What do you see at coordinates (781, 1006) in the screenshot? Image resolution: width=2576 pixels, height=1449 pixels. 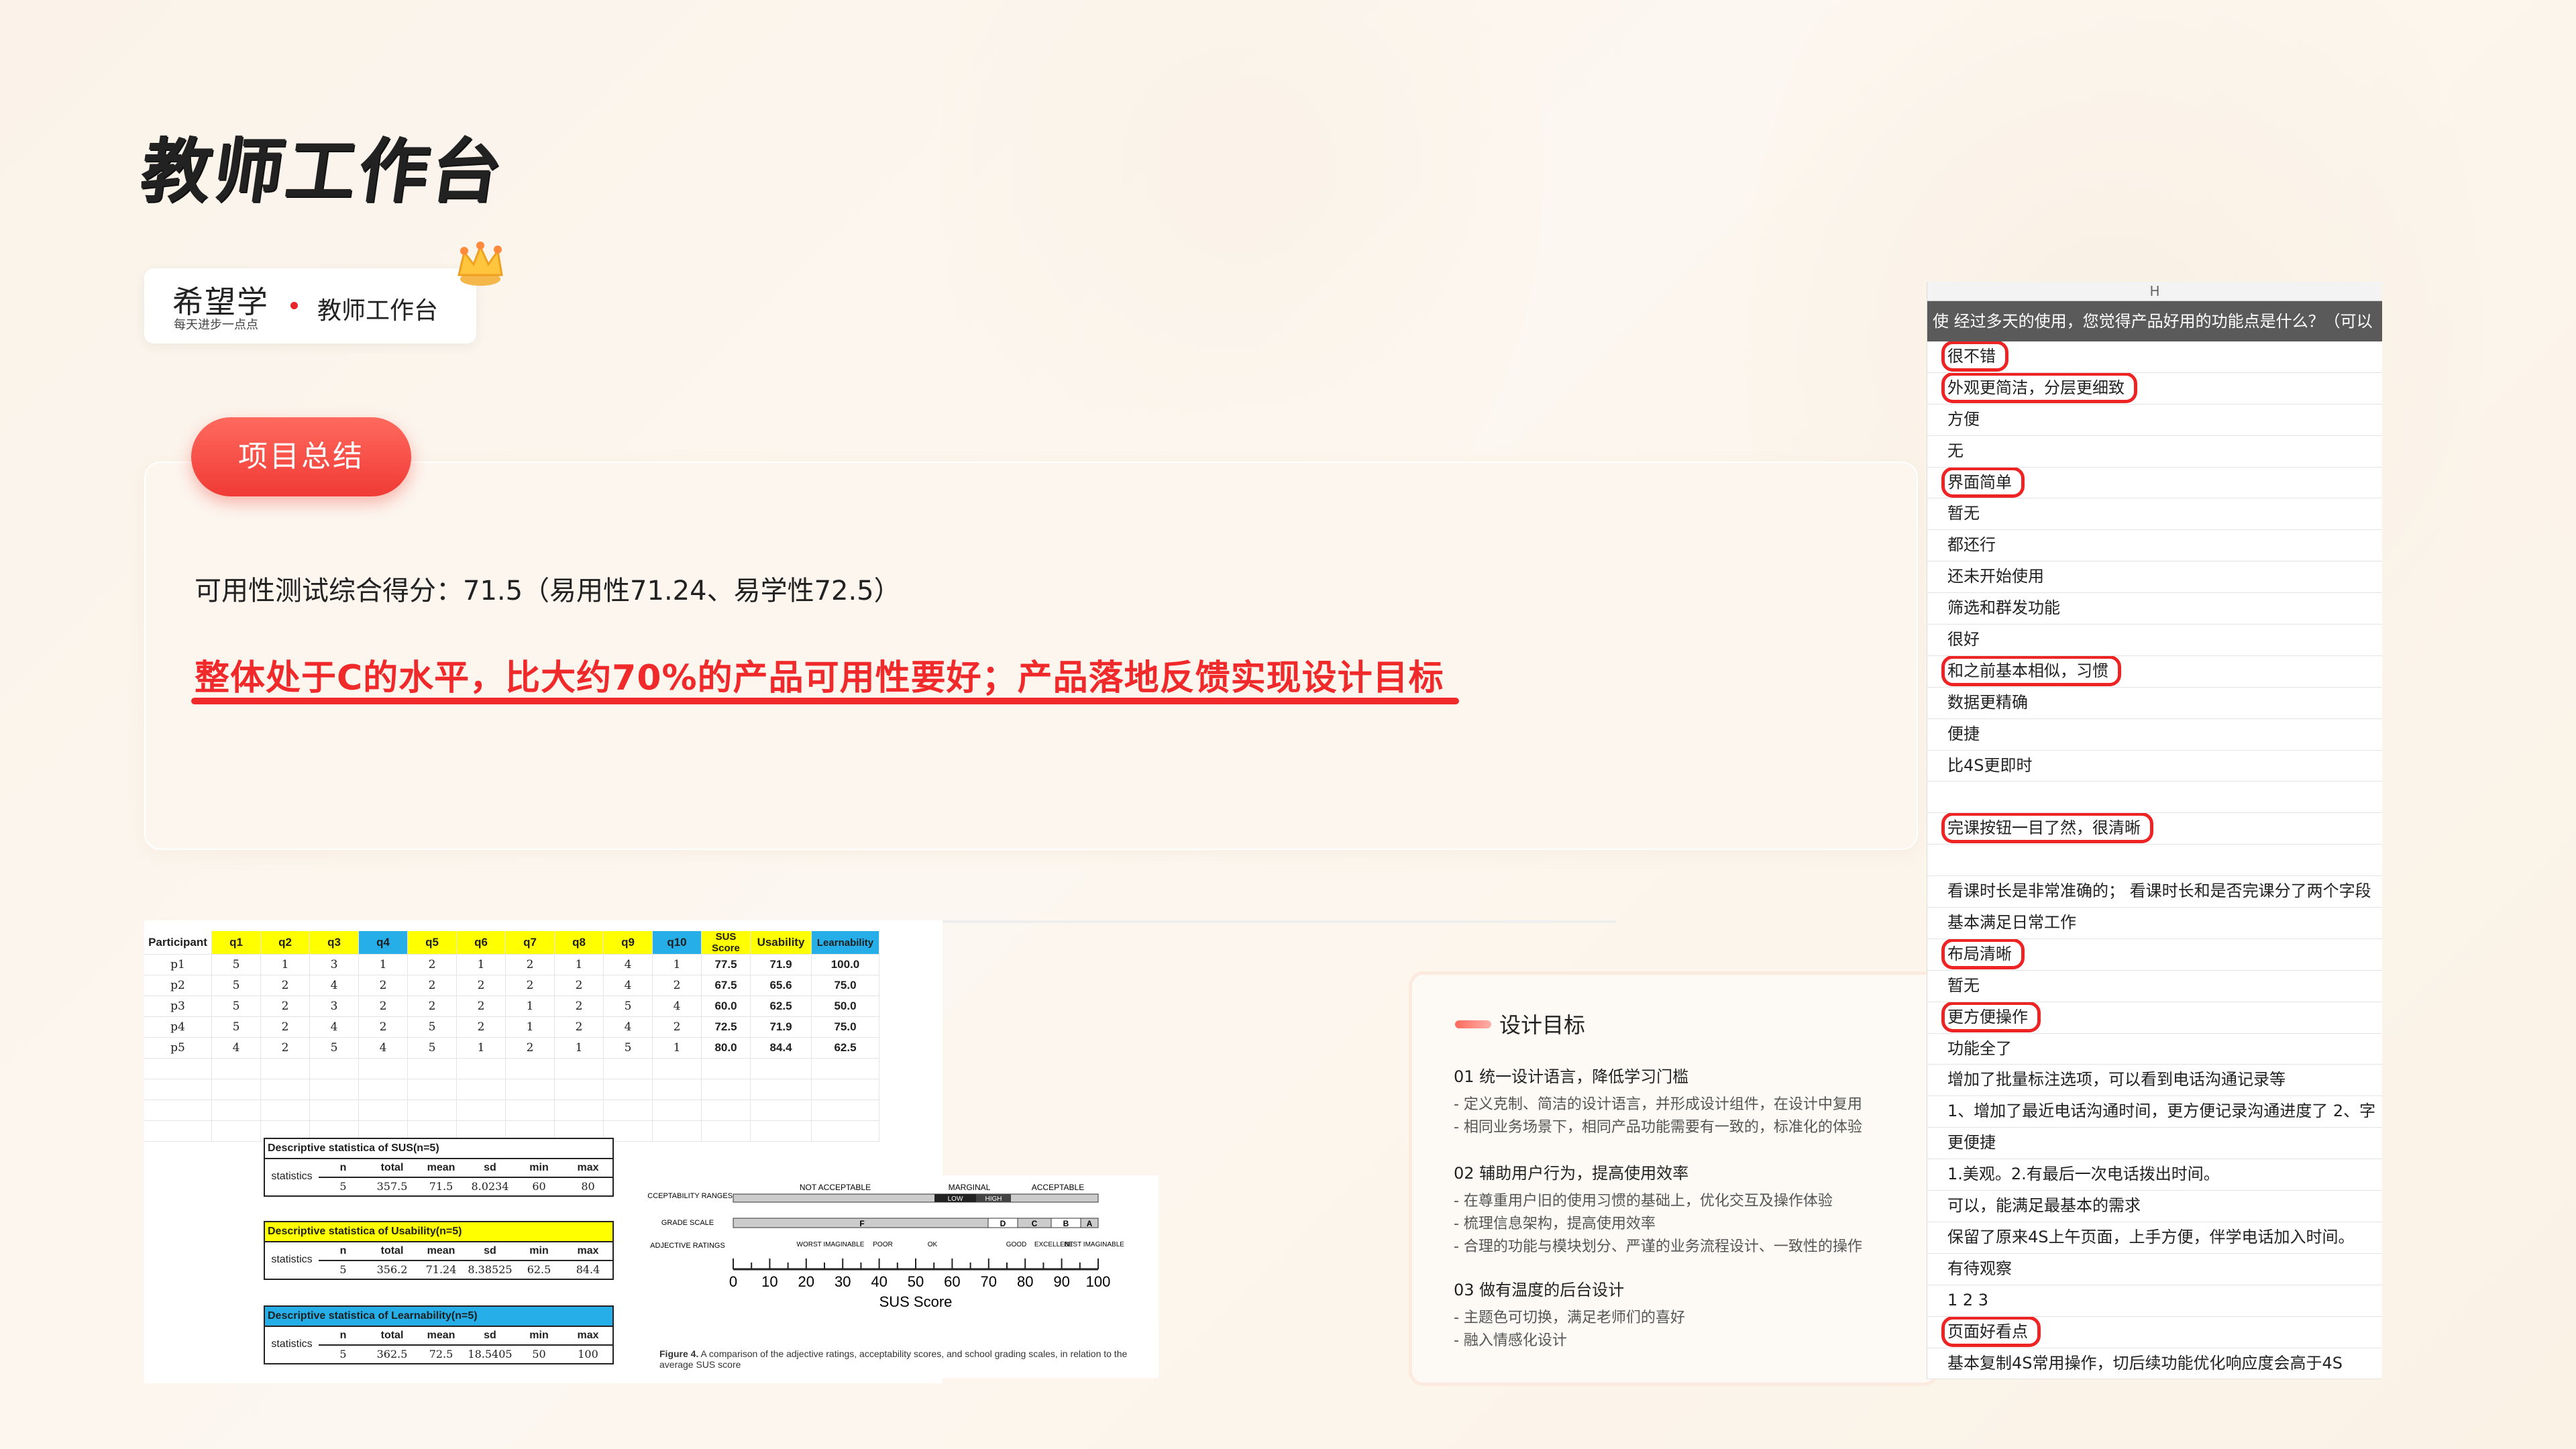 I see `table-cell: 62.5` at bounding box center [781, 1006].